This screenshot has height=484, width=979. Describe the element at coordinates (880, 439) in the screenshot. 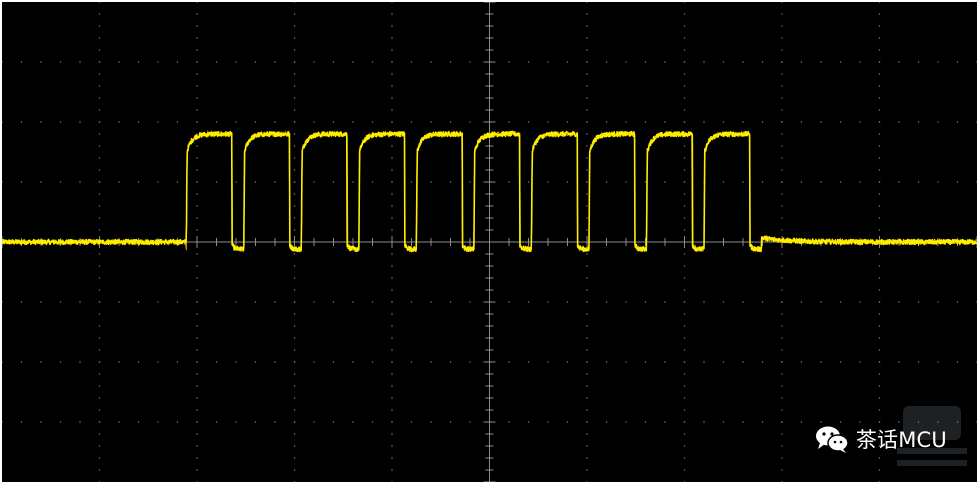

I see `watermark: 茶话MCU` at that location.